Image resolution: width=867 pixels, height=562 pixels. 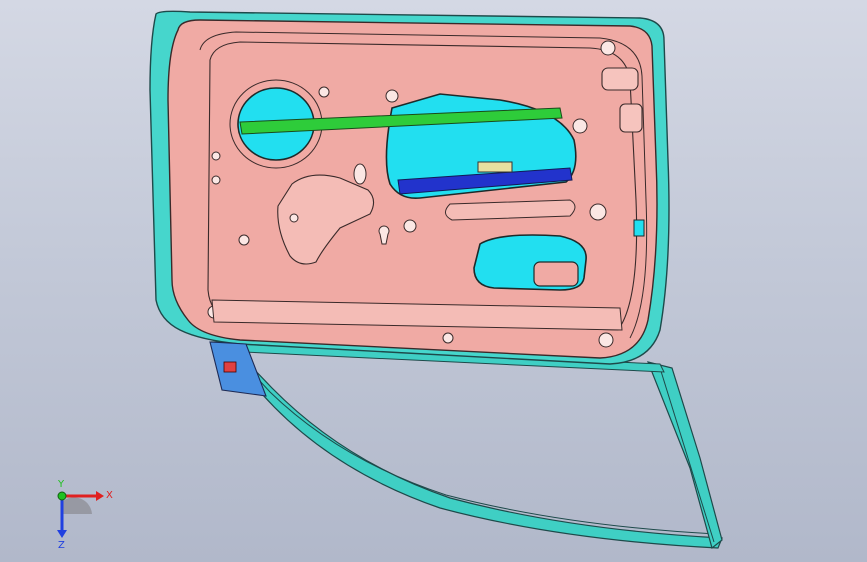 I want to click on y-axis-marker, so click(x=62, y=496).